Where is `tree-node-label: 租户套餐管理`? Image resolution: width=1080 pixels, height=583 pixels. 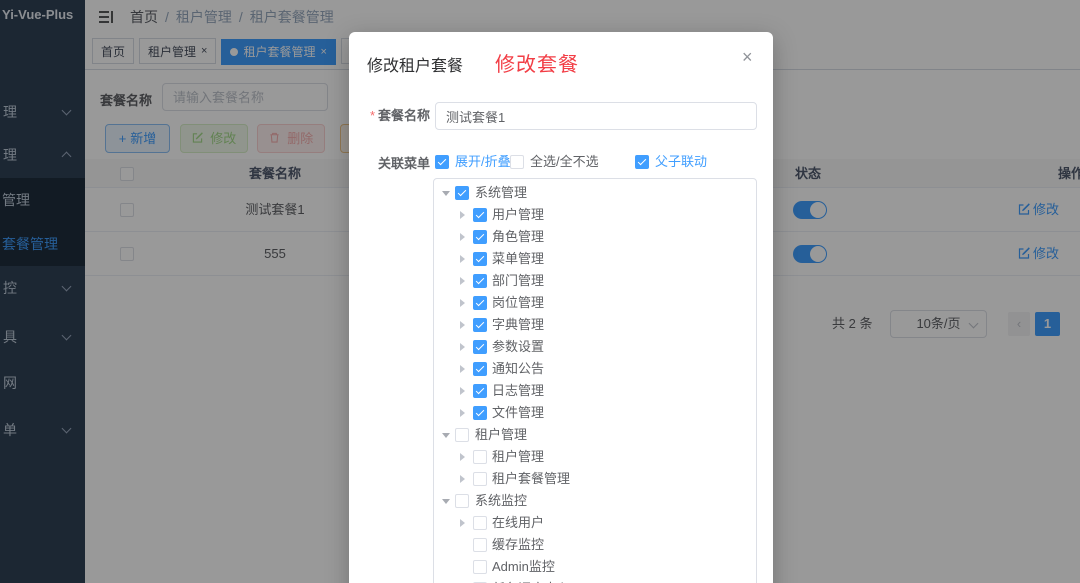 tree-node-label: 租户套餐管理 is located at coordinates (531, 478).